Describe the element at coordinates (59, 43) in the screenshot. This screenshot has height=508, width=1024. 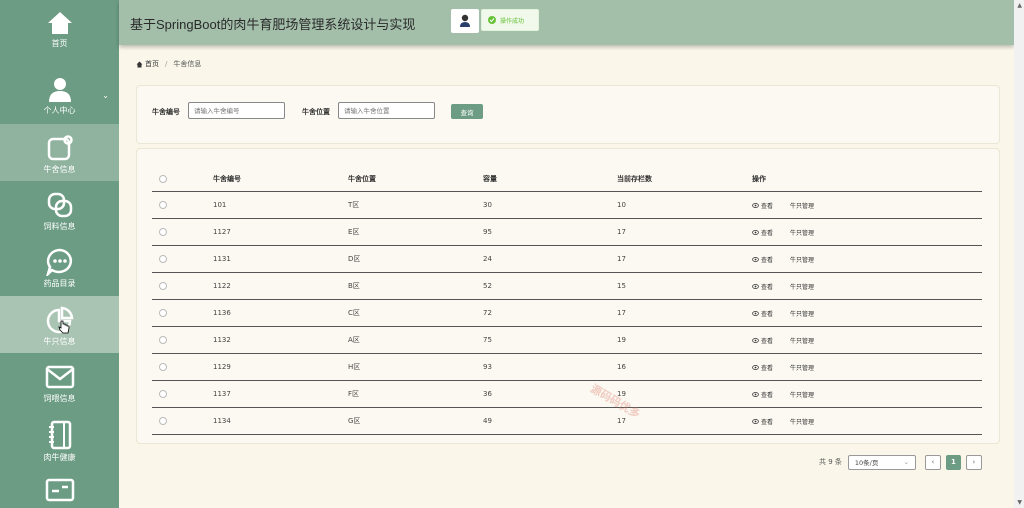
I see `sidebar-item-label: 首页` at that location.